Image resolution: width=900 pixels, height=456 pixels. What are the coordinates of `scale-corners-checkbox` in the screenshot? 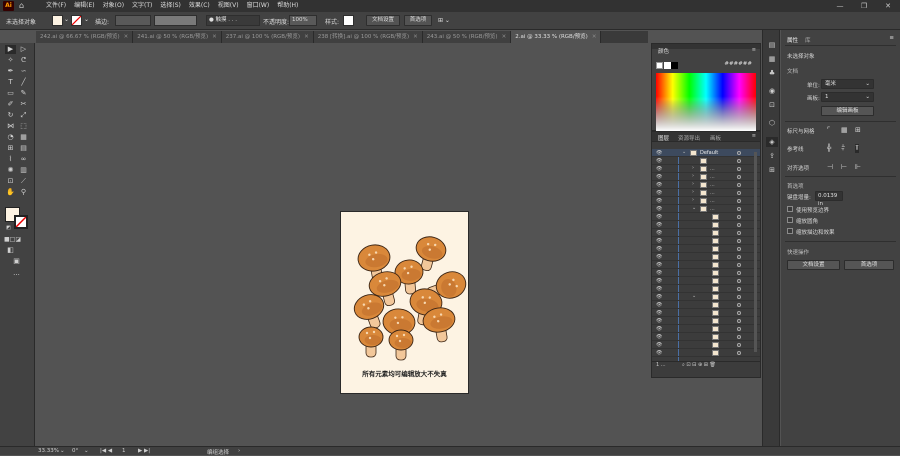 It's located at (790, 220).